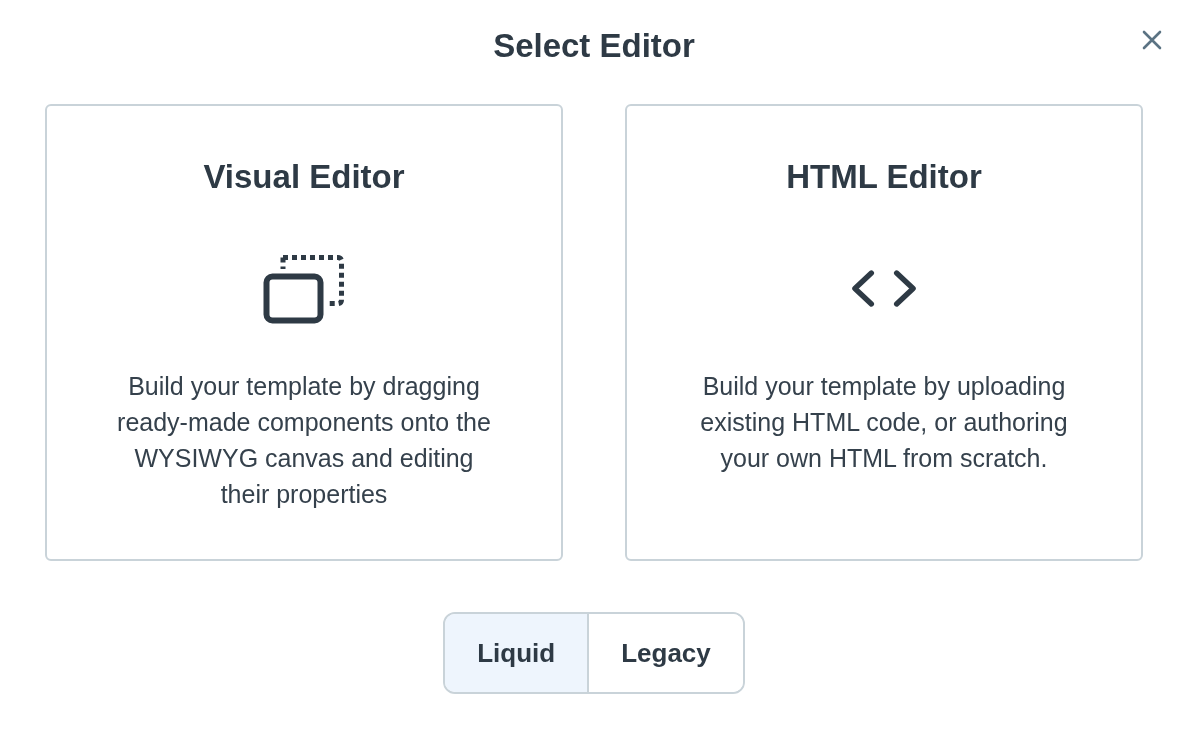 The height and width of the screenshot is (740, 1192). What do you see at coordinates (594, 46) in the screenshot?
I see `dialog-title: Select Editor` at bounding box center [594, 46].